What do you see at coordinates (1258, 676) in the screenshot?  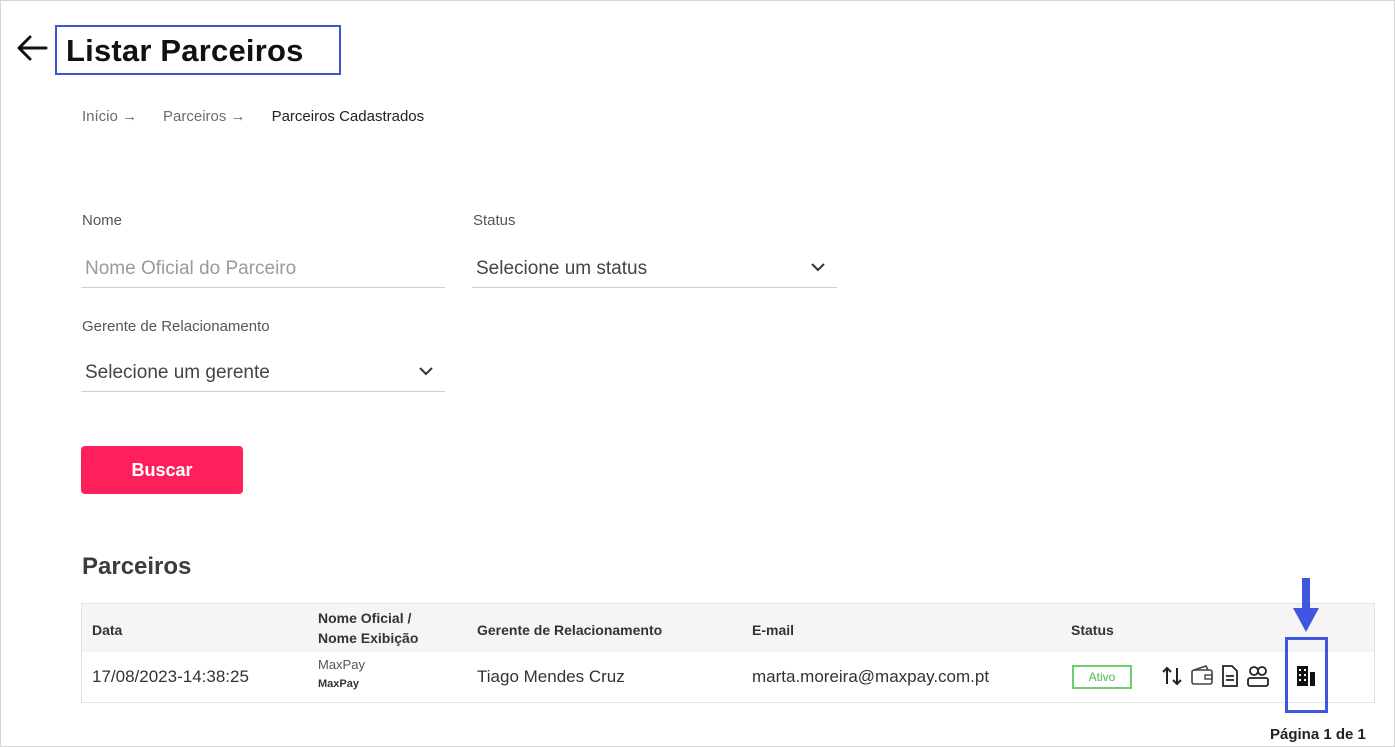 I see `users-icon` at bounding box center [1258, 676].